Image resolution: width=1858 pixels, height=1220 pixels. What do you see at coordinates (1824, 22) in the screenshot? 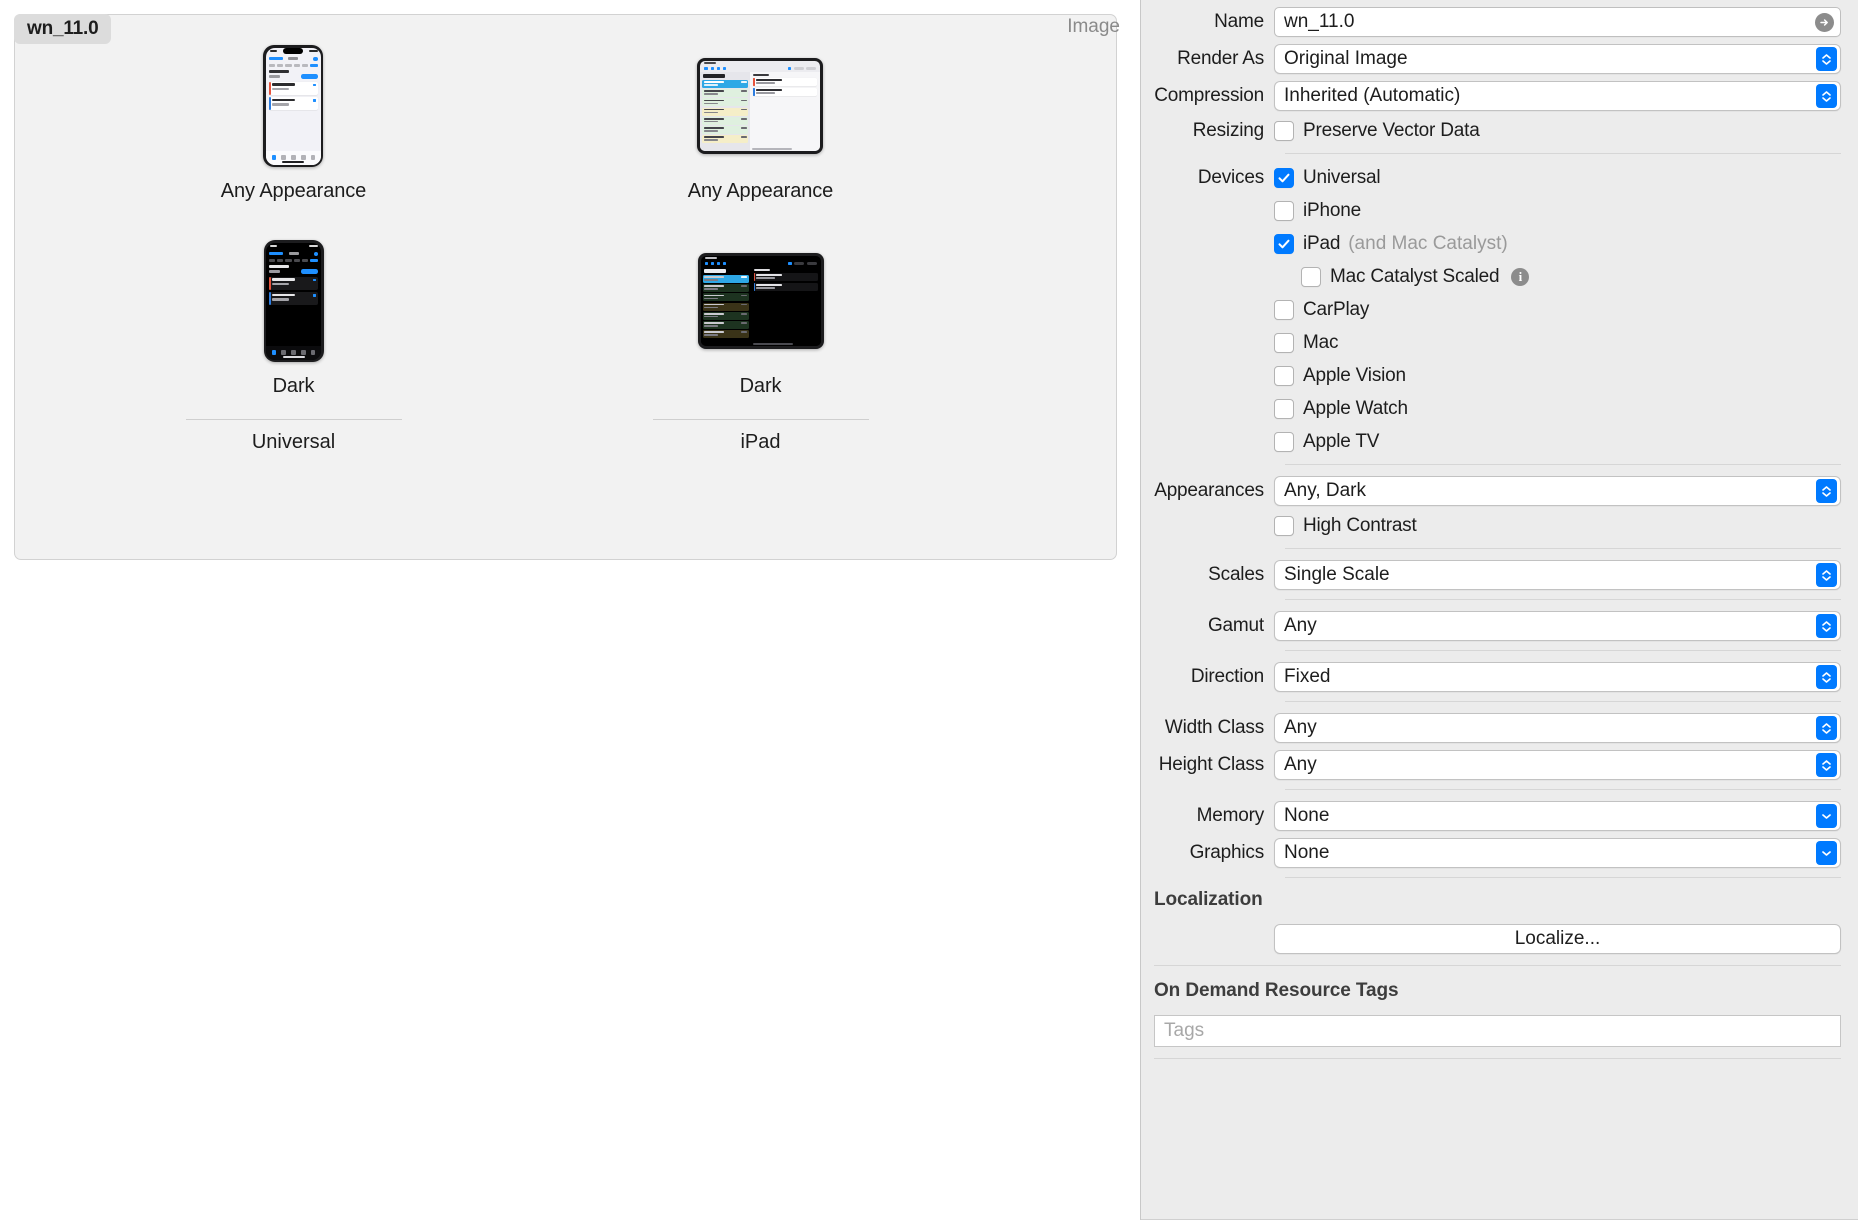
I see `reveal-arrow-icon` at bounding box center [1824, 22].